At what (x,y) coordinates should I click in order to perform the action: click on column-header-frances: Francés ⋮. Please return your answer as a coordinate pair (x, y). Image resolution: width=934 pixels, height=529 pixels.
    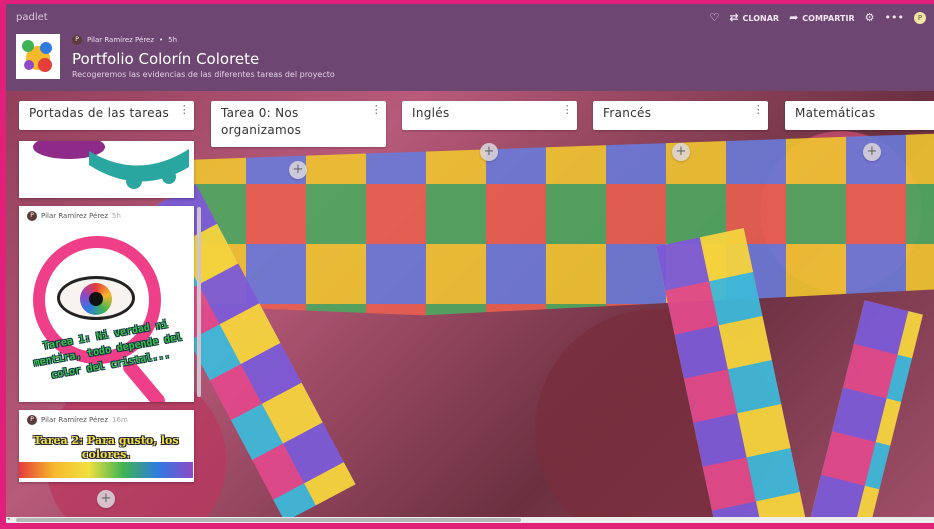
    Looking at the image, I should click on (680, 115).